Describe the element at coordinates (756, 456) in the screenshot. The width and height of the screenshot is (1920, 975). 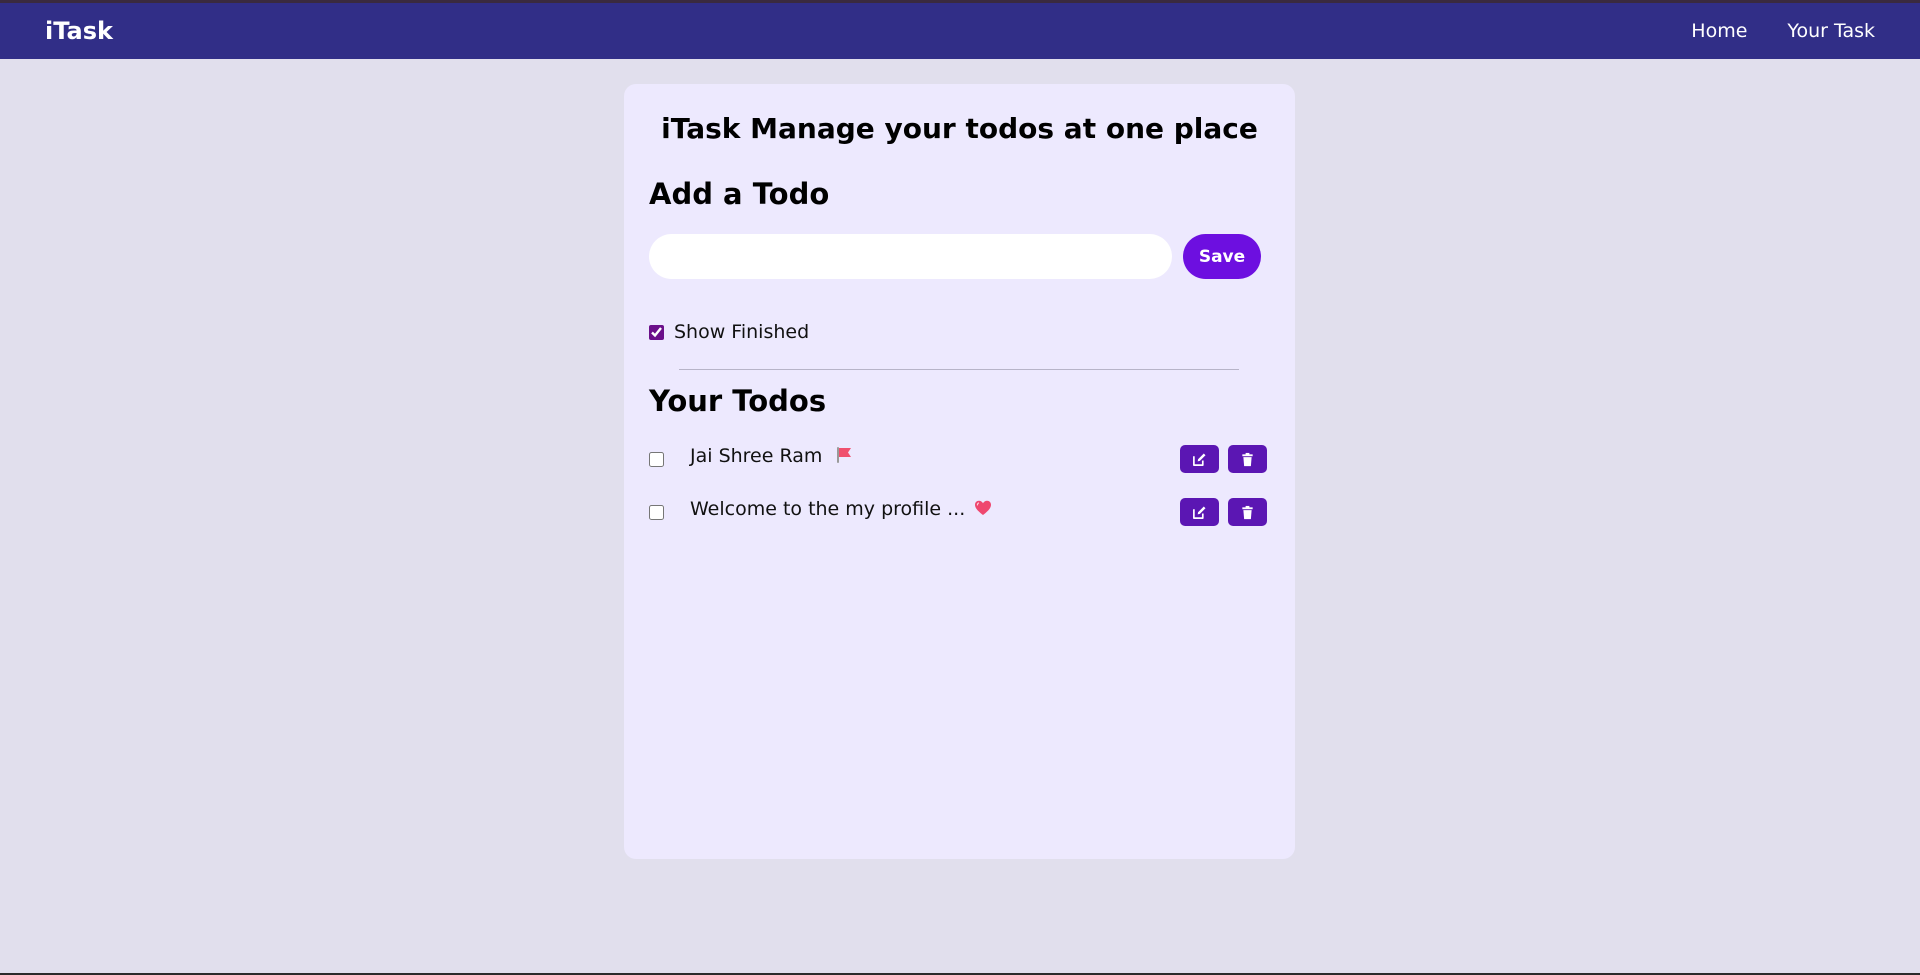
I see `todo-text: Jai Shree Ram` at that location.